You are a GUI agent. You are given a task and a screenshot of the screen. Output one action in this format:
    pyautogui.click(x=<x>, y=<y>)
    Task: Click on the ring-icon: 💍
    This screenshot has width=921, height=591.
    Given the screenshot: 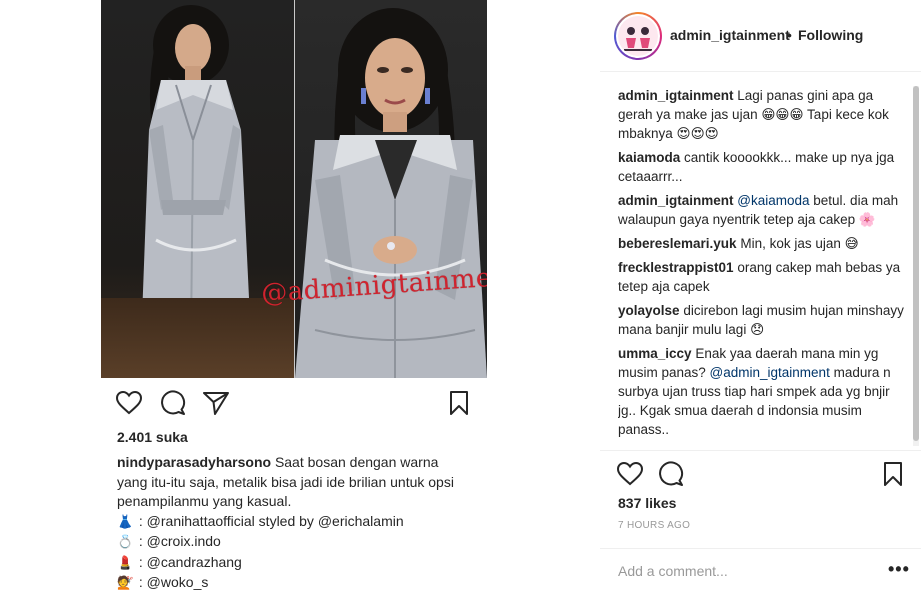 What is the action you would take?
    pyautogui.click(x=125, y=542)
    